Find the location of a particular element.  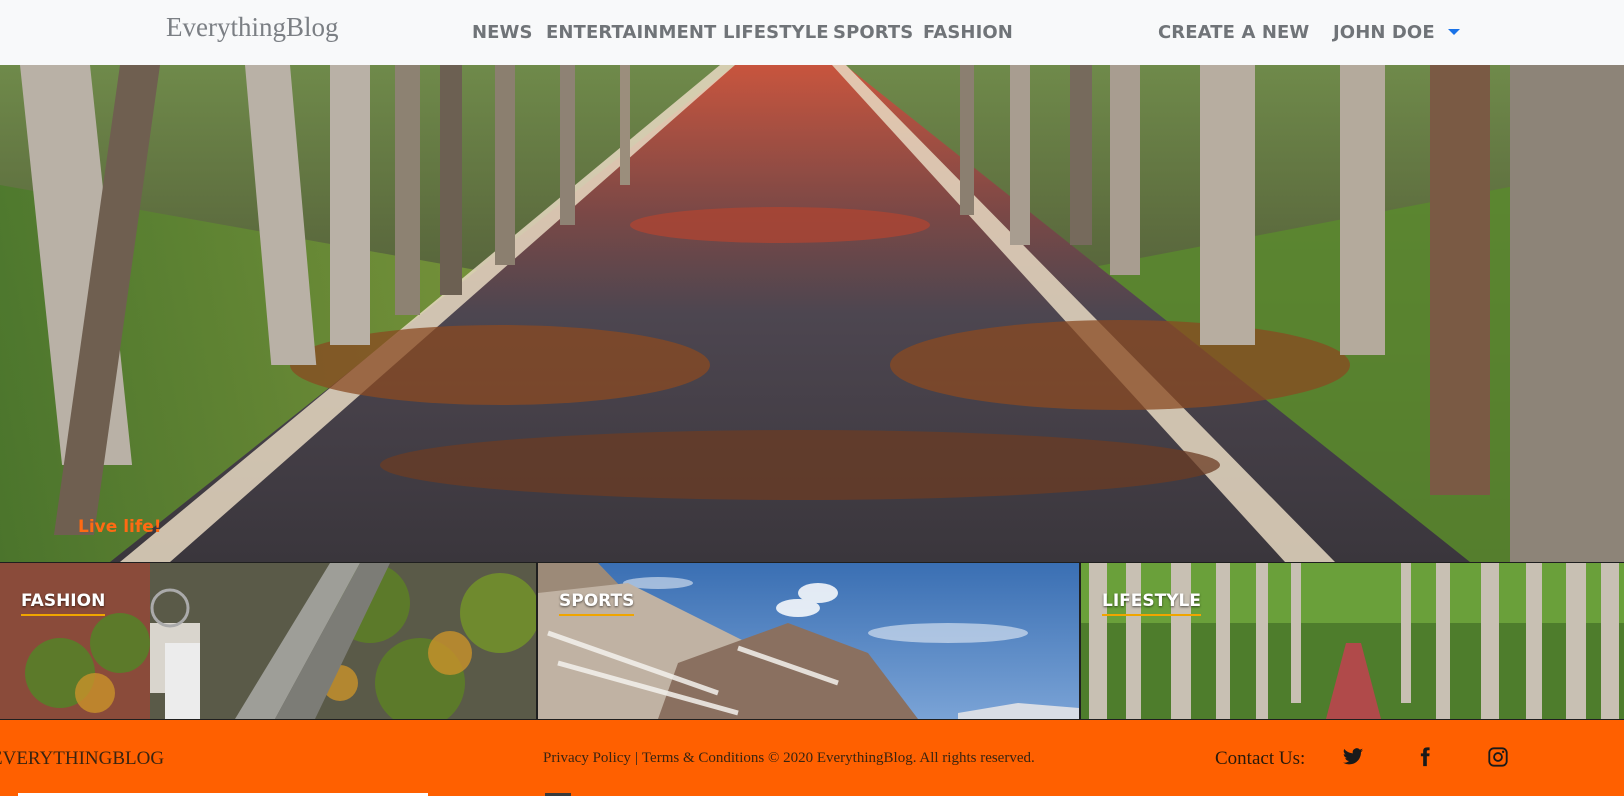

chevron-down-icon is located at coordinates (1454, 32).